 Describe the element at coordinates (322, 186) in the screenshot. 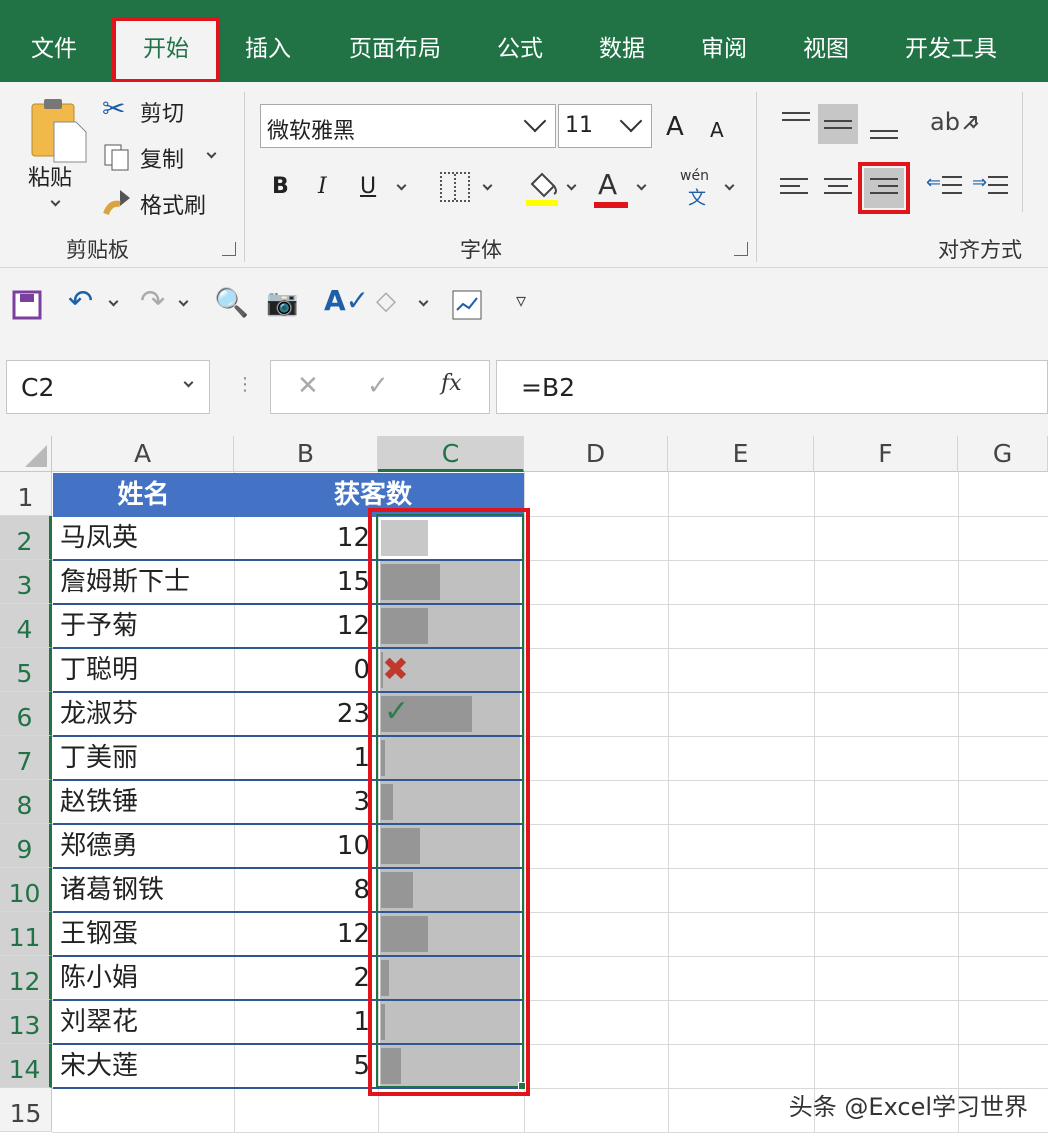

I see `italic-button: I` at that location.